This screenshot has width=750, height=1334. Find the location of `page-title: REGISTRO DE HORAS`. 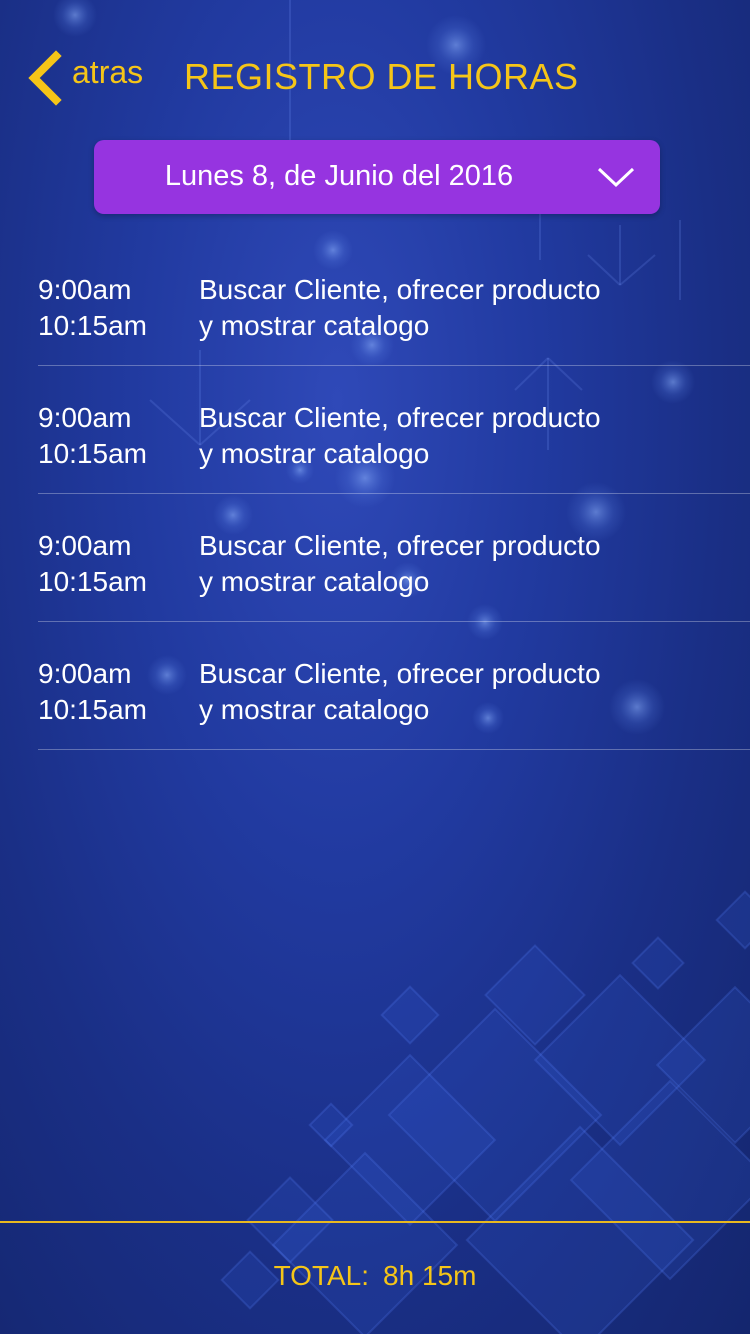

page-title: REGISTRO DE HORAS is located at coordinates (381, 76).